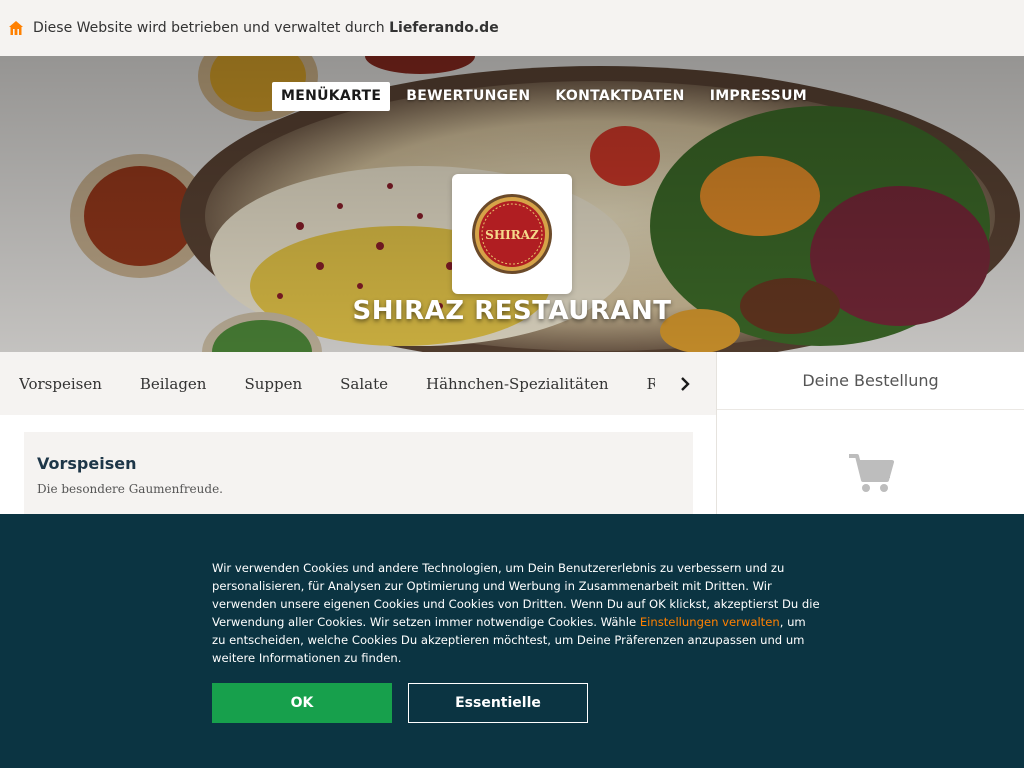 This screenshot has width=1024, height=768. I want to click on restaurant-name: SHIRAZ RESTAURANT, so click(512, 311).